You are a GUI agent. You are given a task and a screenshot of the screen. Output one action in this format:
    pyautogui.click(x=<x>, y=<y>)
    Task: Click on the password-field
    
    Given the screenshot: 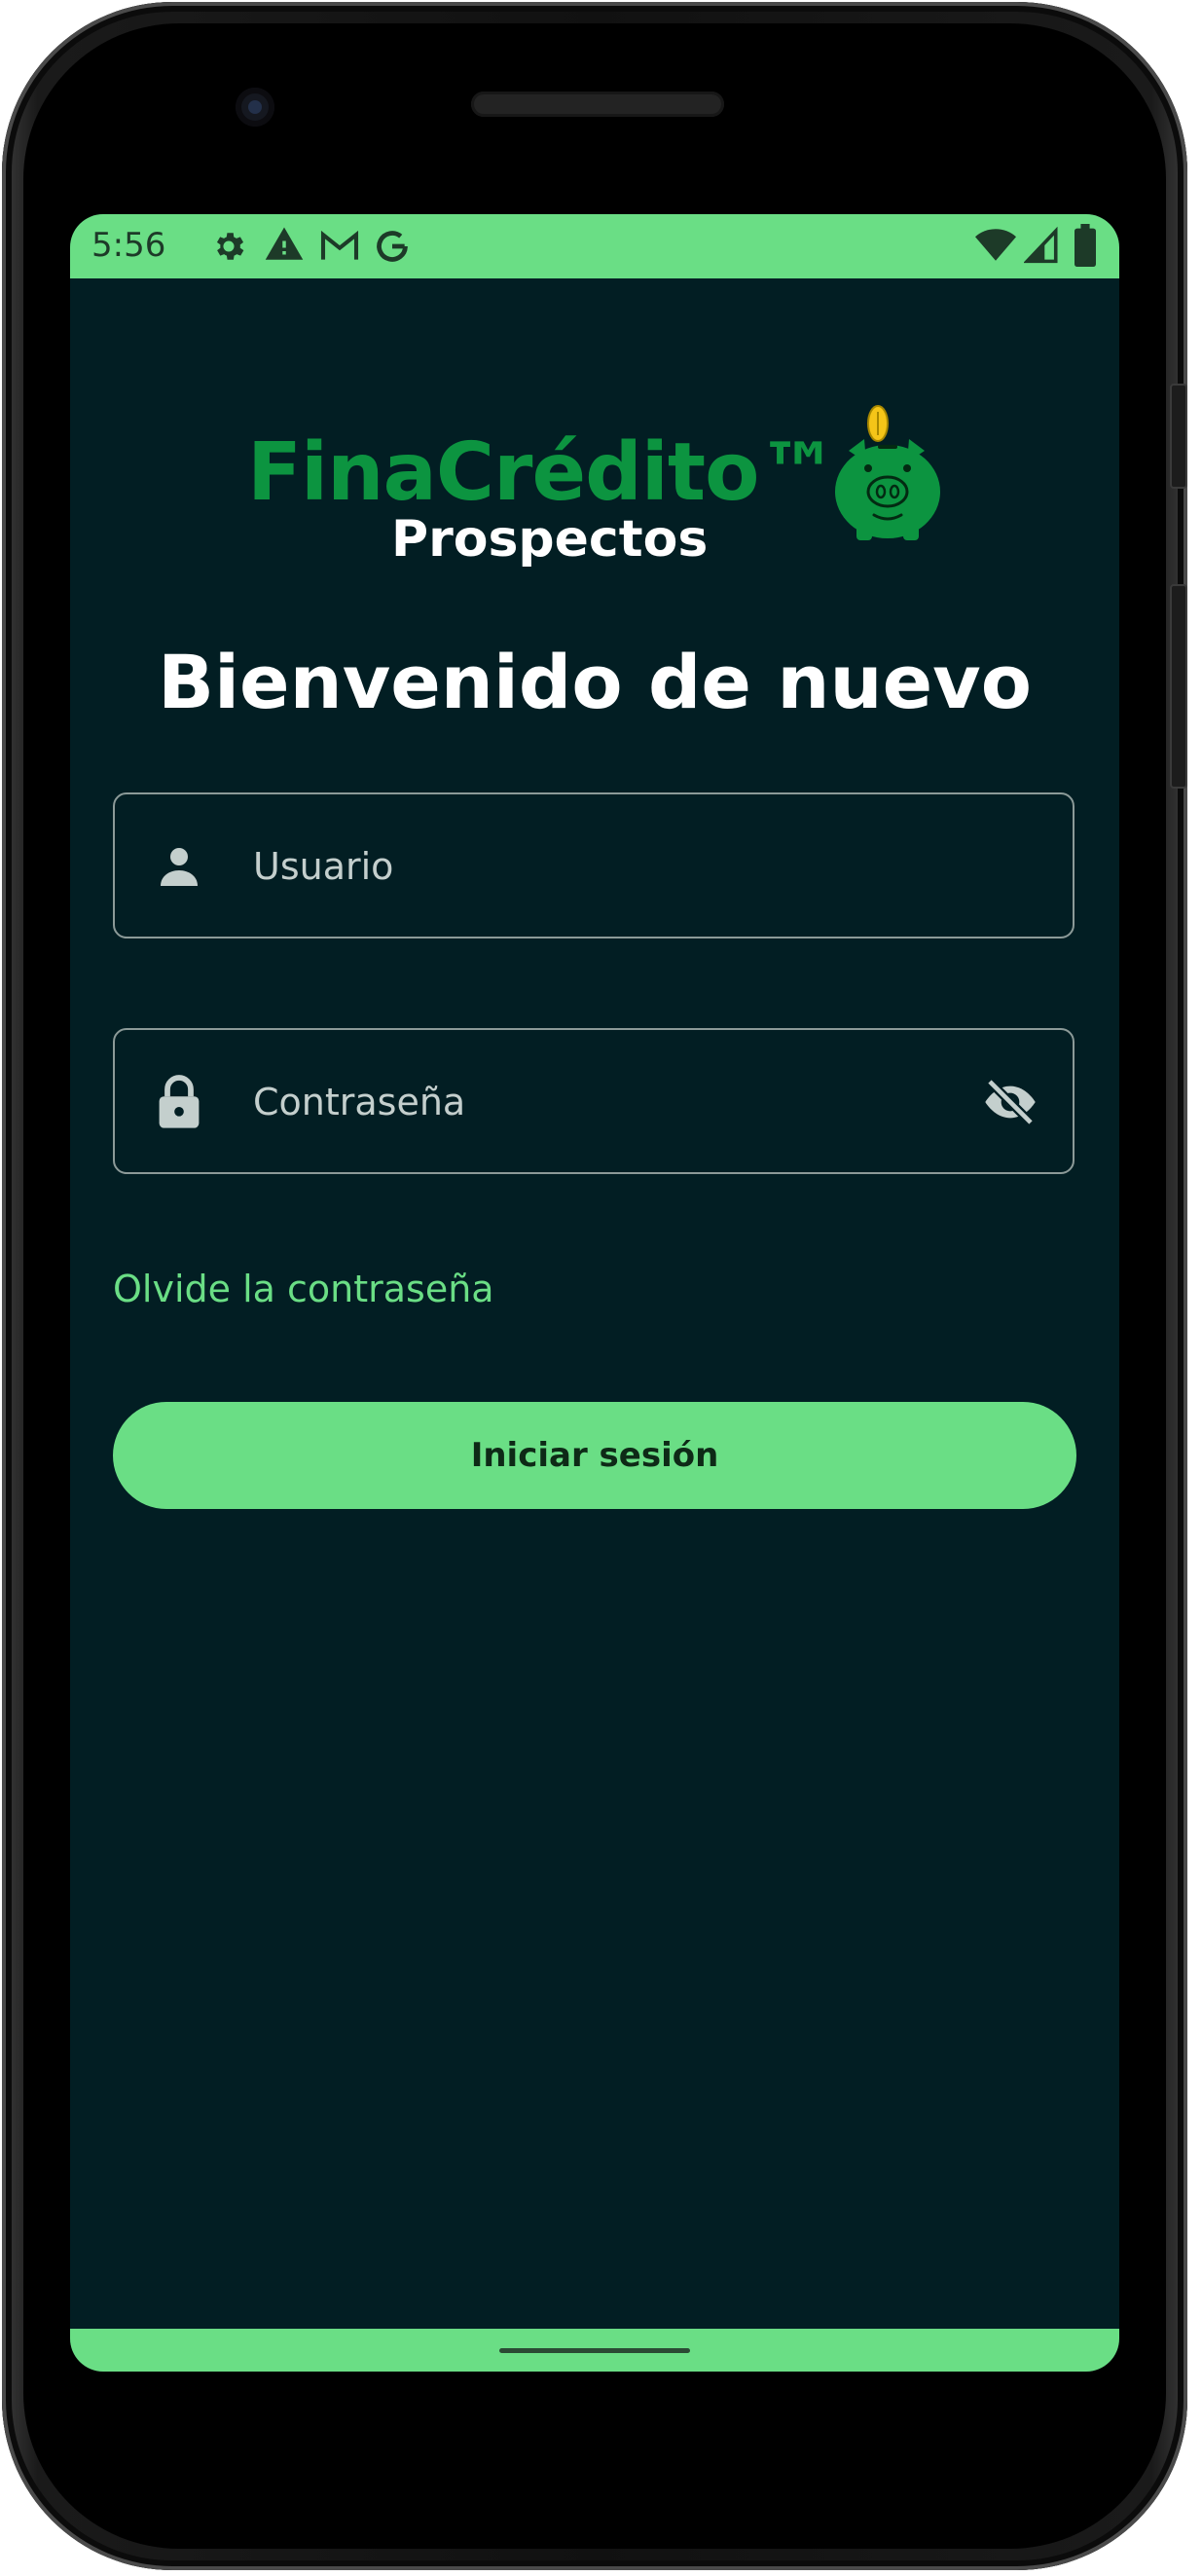 What is the action you would take?
    pyautogui.click(x=594, y=1101)
    